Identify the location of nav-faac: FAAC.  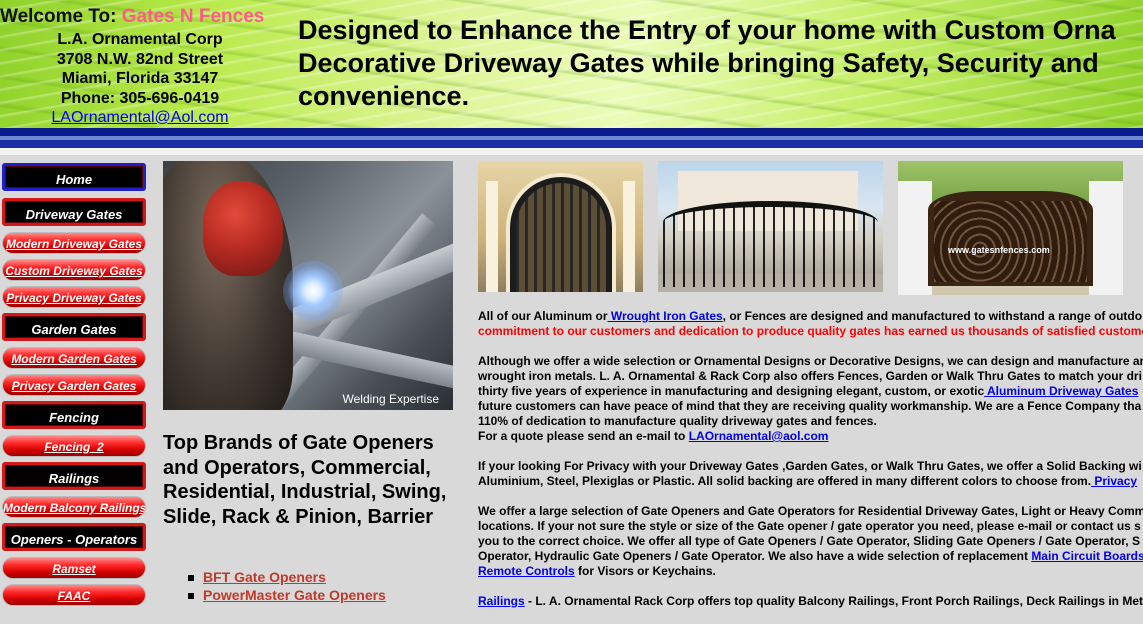
(74, 595).